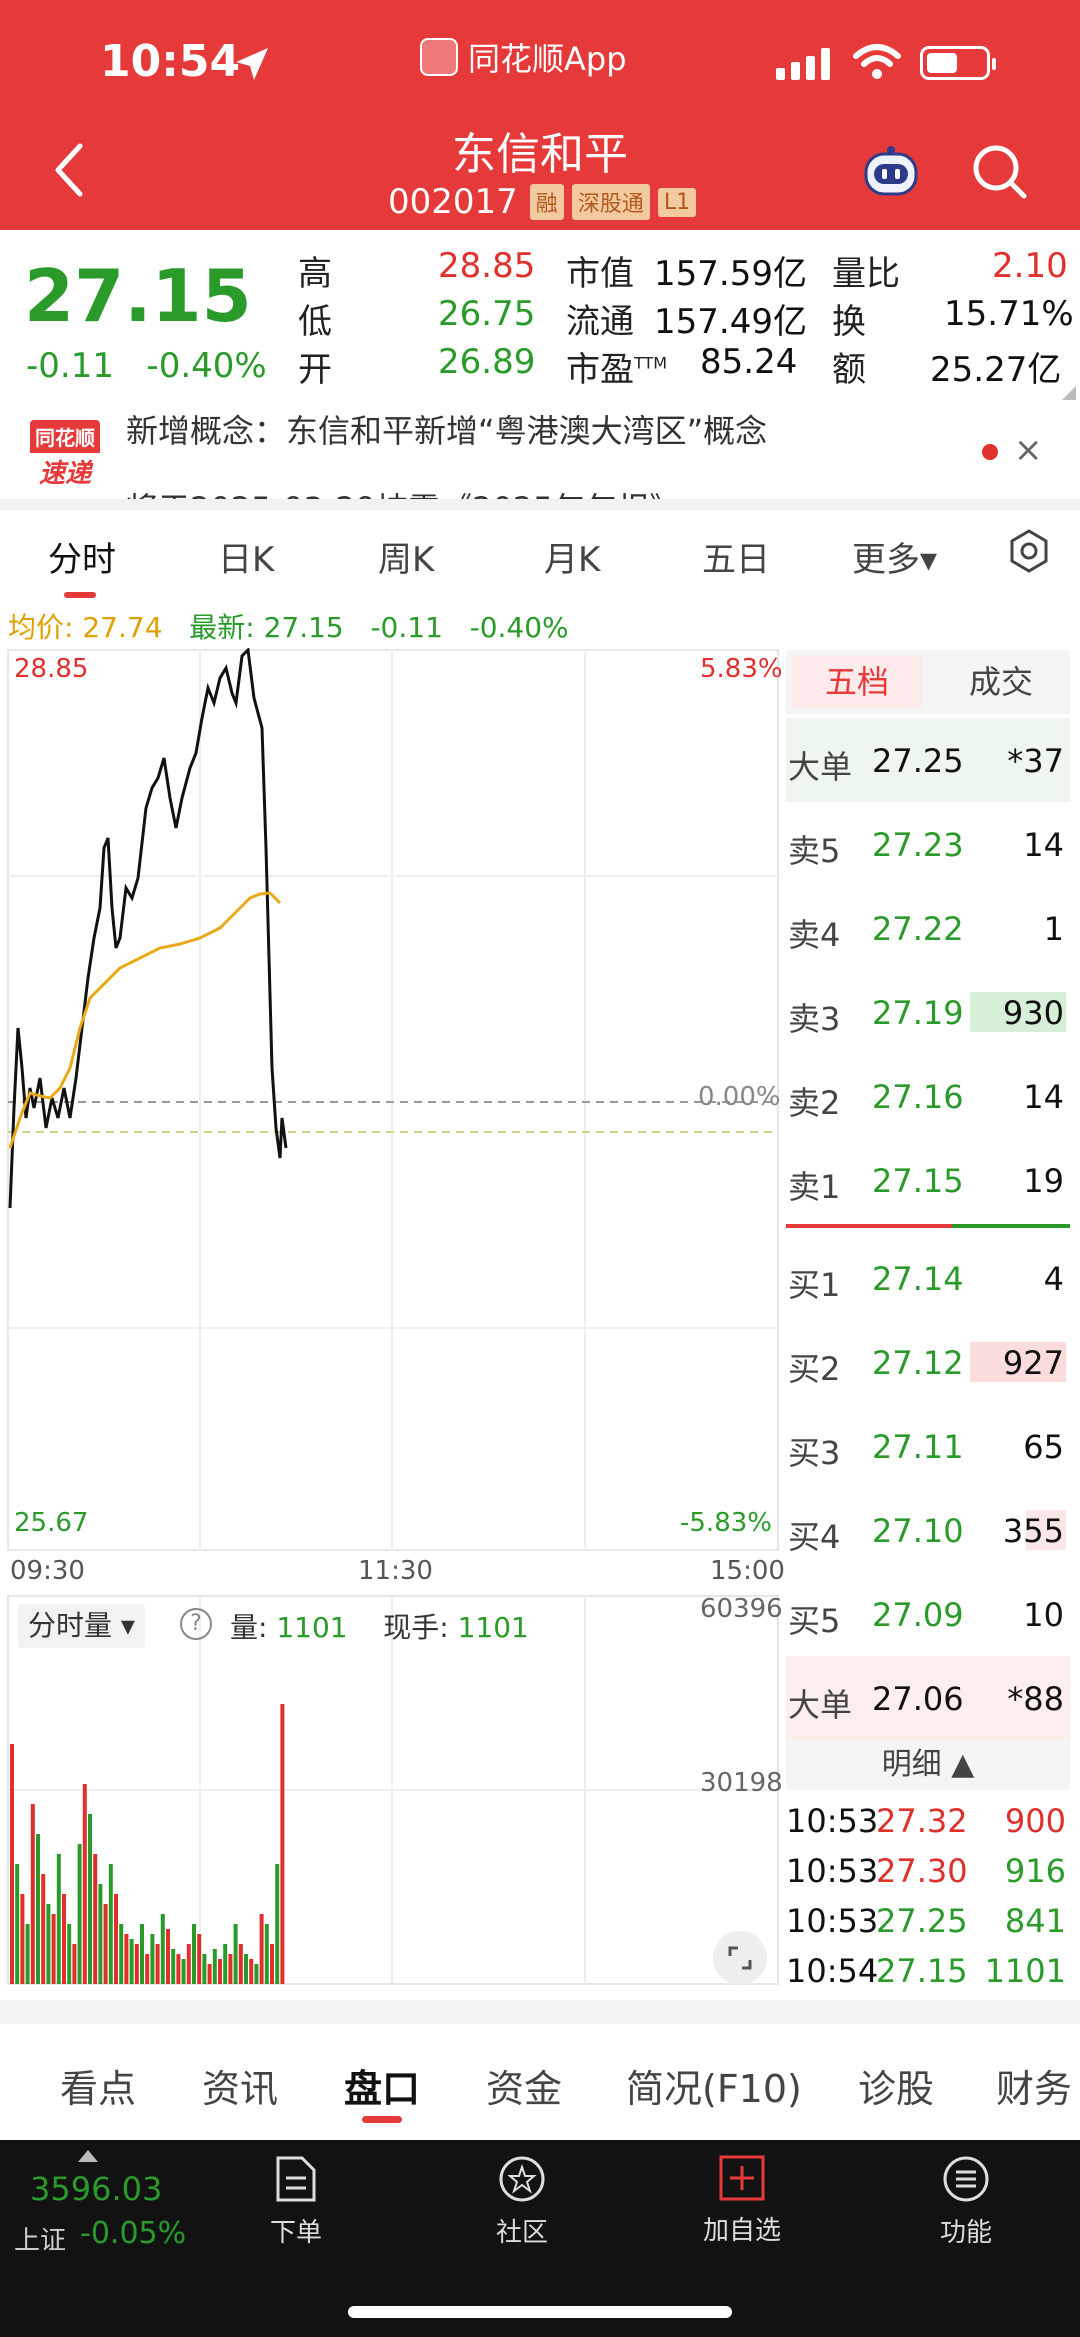  Describe the element at coordinates (918, 1531) in the screenshot. I see `bid-price: 27.10` at that location.